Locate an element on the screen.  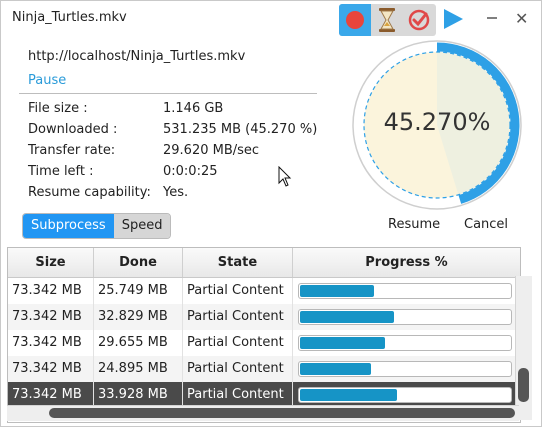
info-value: 0:0:0:25 is located at coordinates (190, 171).